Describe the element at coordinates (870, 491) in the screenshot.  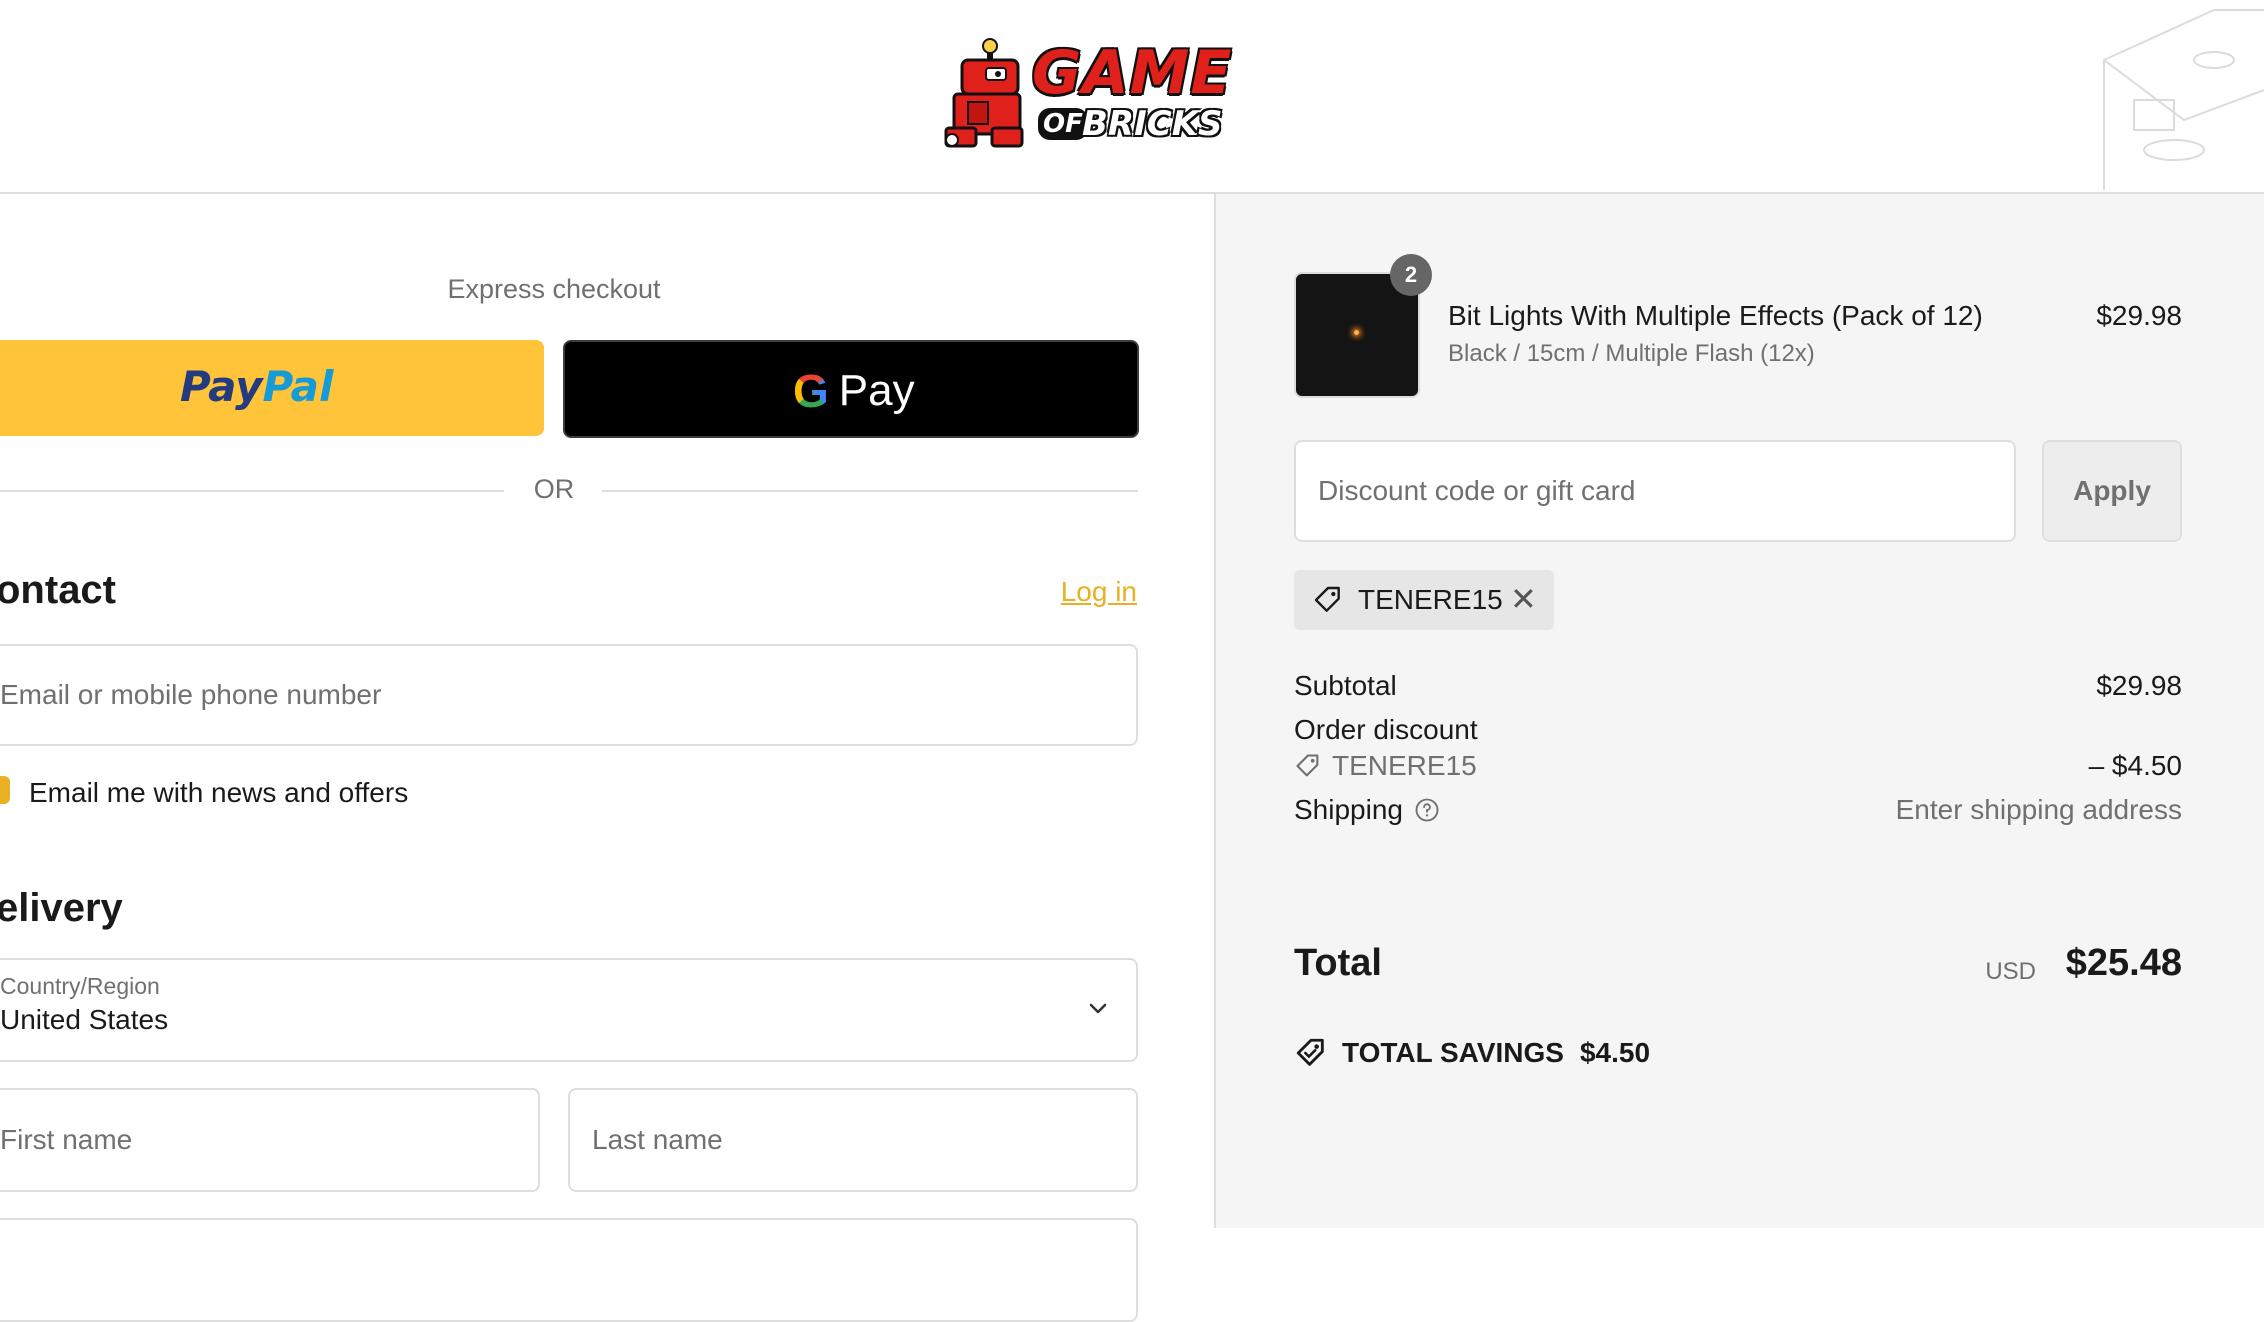
I see `divider-right` at that location.